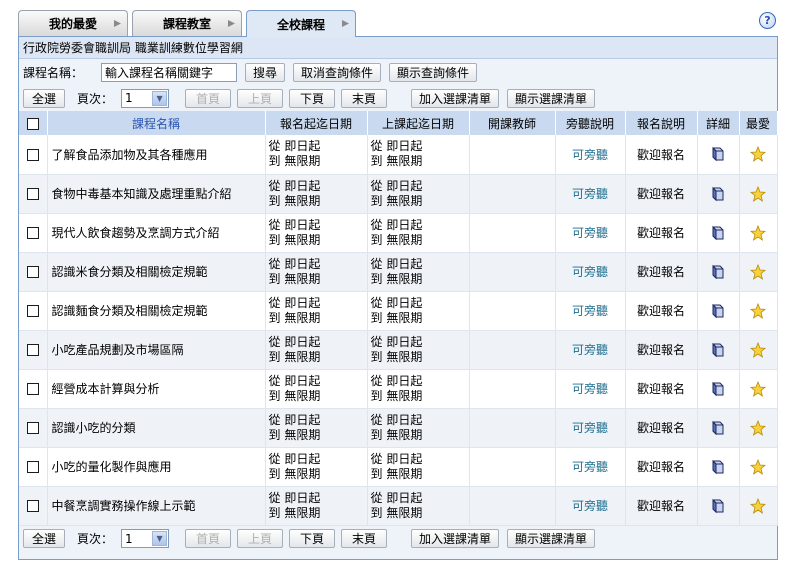 The width and height of the screenshot is (796, 570). Describe the element at coordinates (32, 123) in the screenshot. I see `select-all-checkbox` at that location.